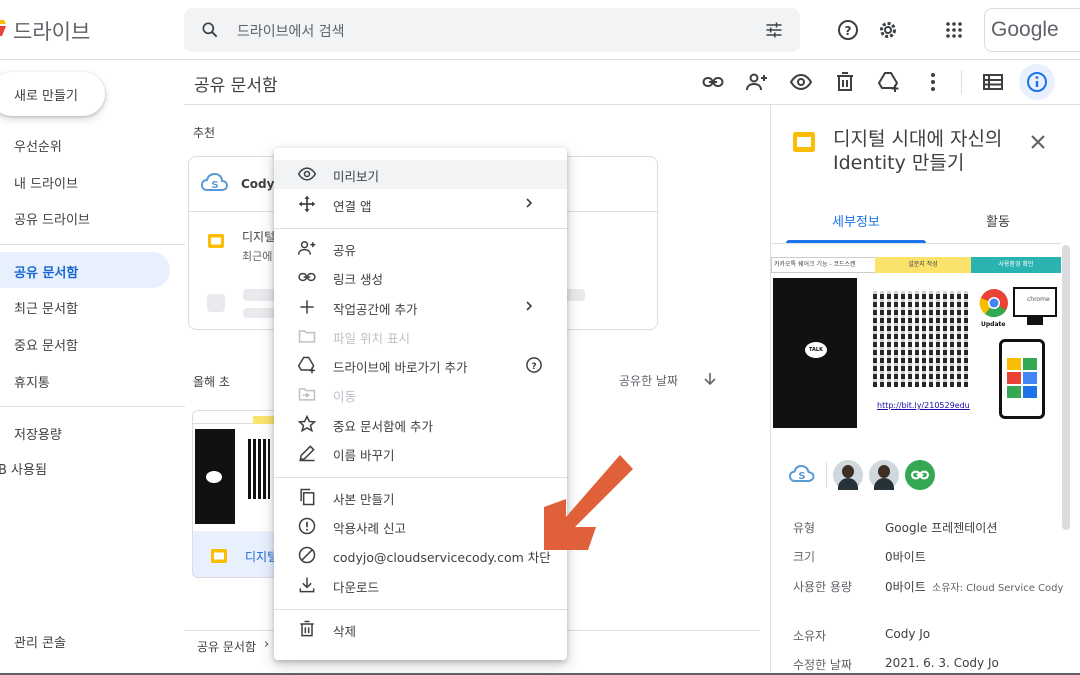 The image size is (1080, 675). What do you see at coordinates (226, 646) in the screenshot?
I see `breadcrumb: 공유 문서함` at bounding box center [226, 646].